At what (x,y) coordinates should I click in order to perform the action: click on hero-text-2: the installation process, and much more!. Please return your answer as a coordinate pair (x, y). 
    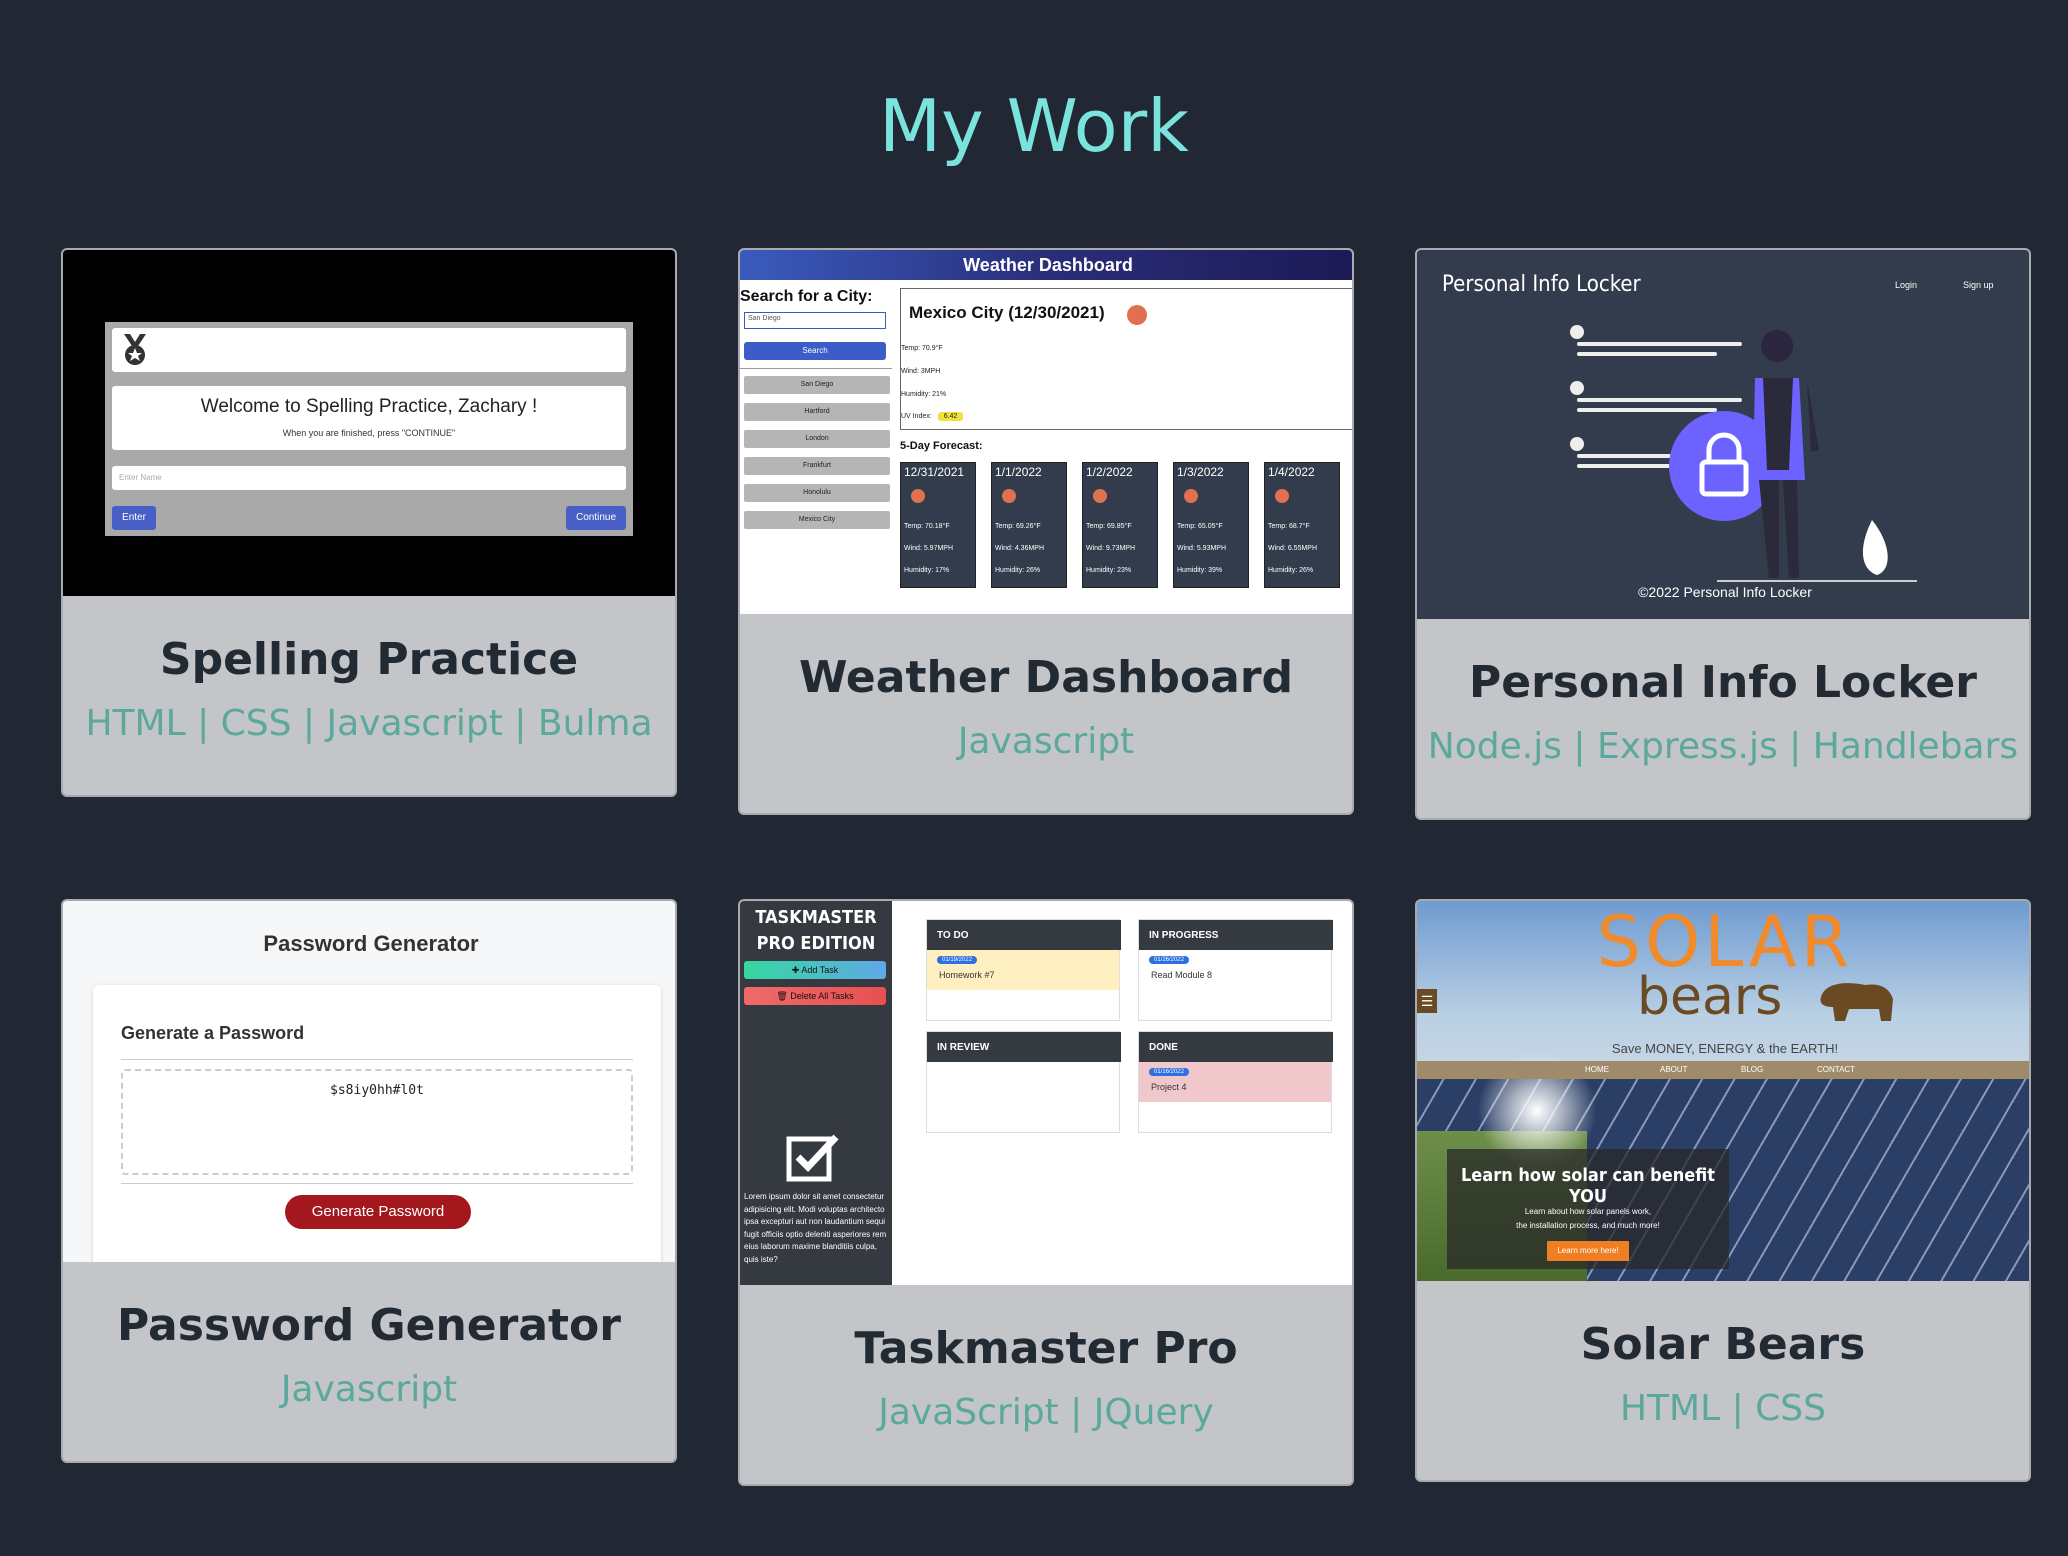
    Looking at the image, I should click on (1588, 1225).